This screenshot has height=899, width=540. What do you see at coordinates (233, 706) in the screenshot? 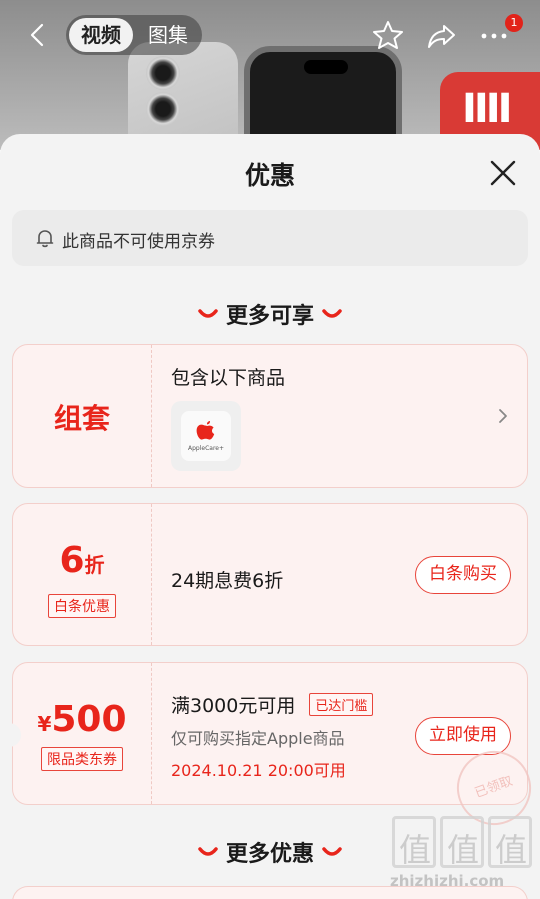
I see `coupon-condition: 满3000元可用` at bounding box center [233, 706].